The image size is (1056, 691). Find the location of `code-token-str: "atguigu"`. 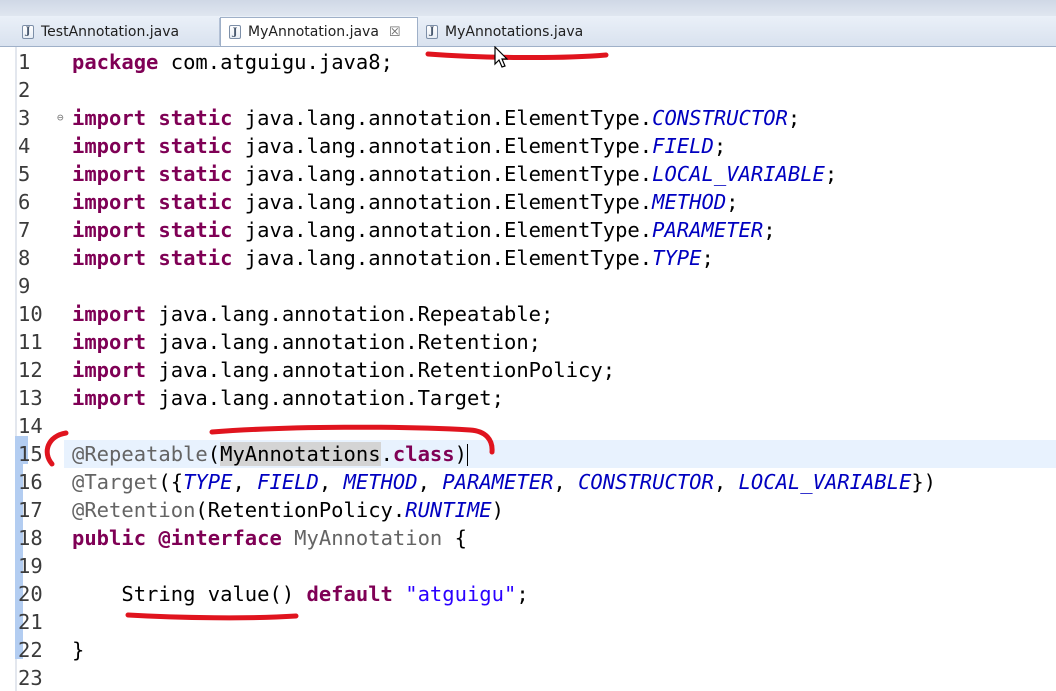

code-token-str: "atguigu" is located at coordinates (461, 594).